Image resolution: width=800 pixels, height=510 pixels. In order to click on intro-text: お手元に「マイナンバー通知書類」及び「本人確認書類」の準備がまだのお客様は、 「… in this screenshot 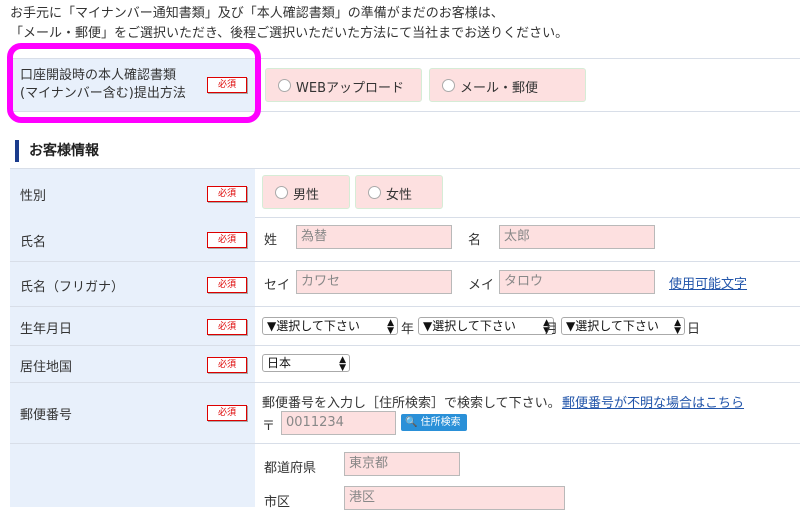, I will do `click(289, 24)`.